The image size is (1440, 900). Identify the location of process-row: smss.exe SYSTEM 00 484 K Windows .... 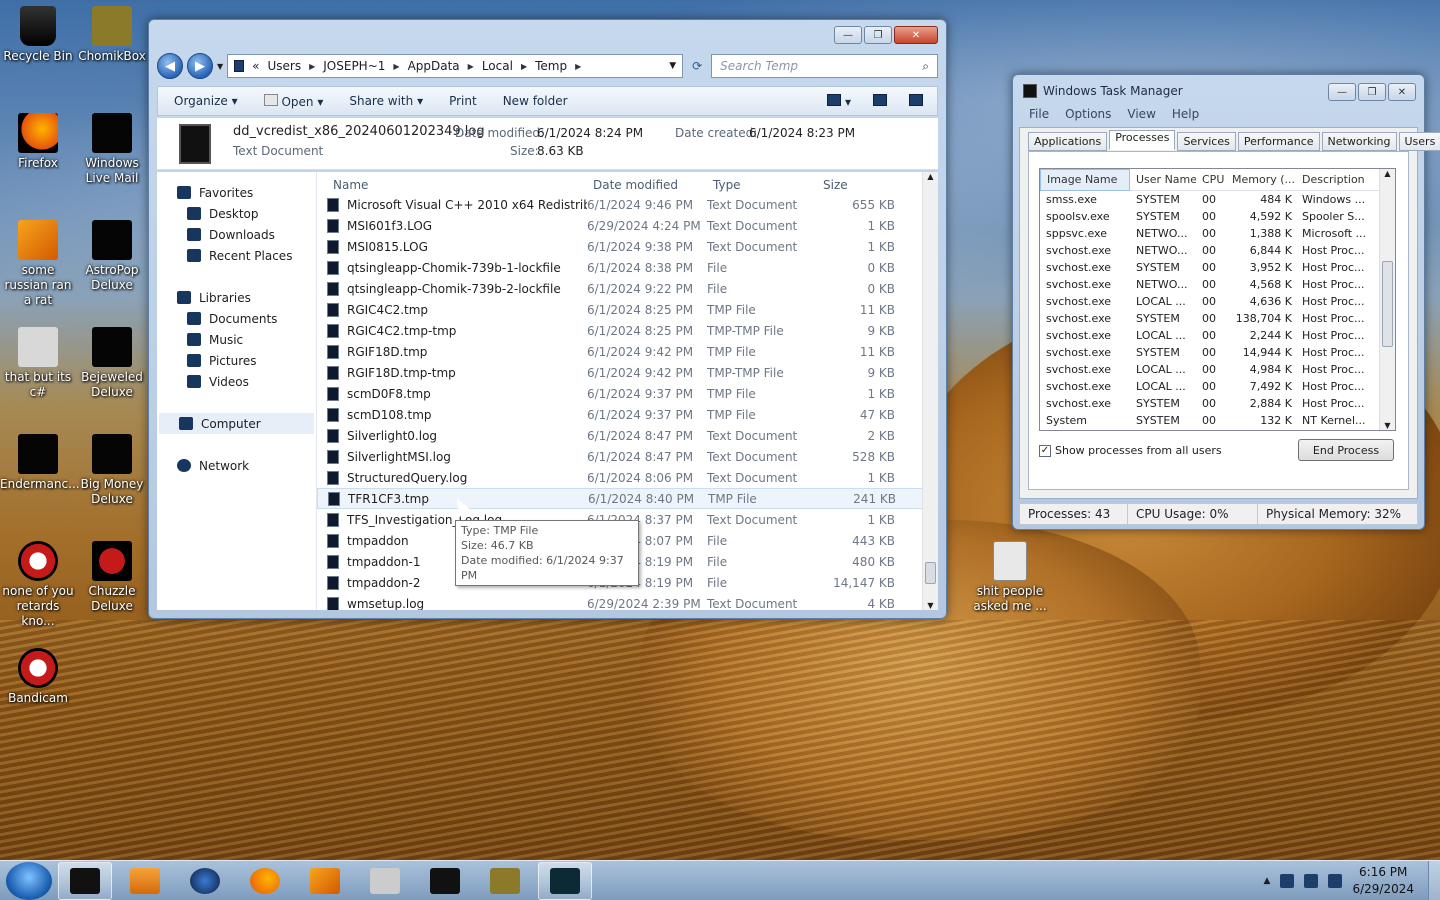
(1217, 199).